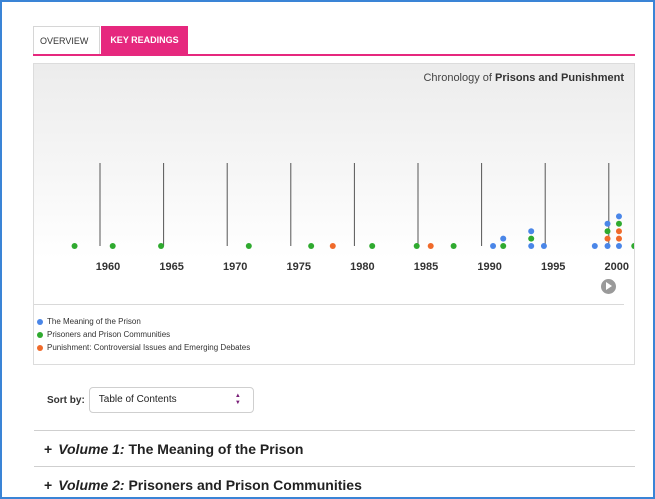 The width and height of the screenshot is (655, 499). Describe the element at coordinates (608, 286) in the screenshot. I see `play-icon` at that location.